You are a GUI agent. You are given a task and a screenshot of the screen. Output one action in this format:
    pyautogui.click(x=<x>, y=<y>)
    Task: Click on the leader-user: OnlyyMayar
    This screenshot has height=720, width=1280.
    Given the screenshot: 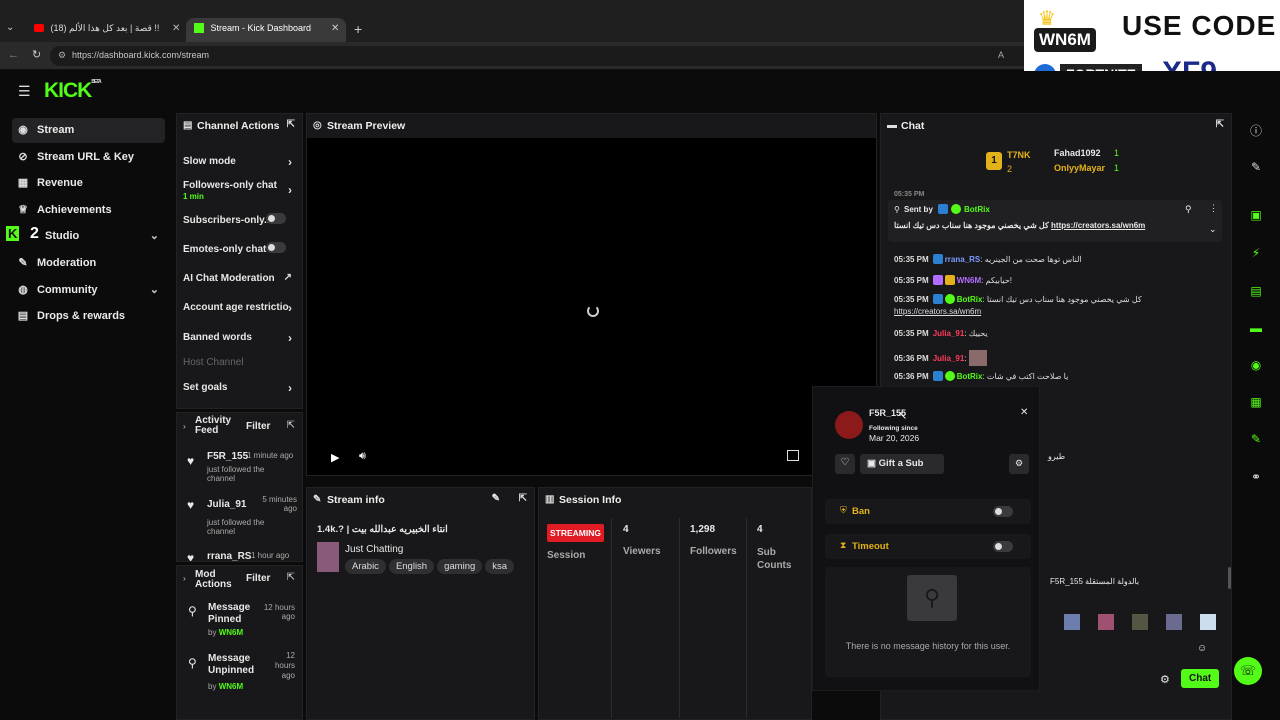 What is the action you would take?
    pyautogui.click(x=1079, y=168)
    